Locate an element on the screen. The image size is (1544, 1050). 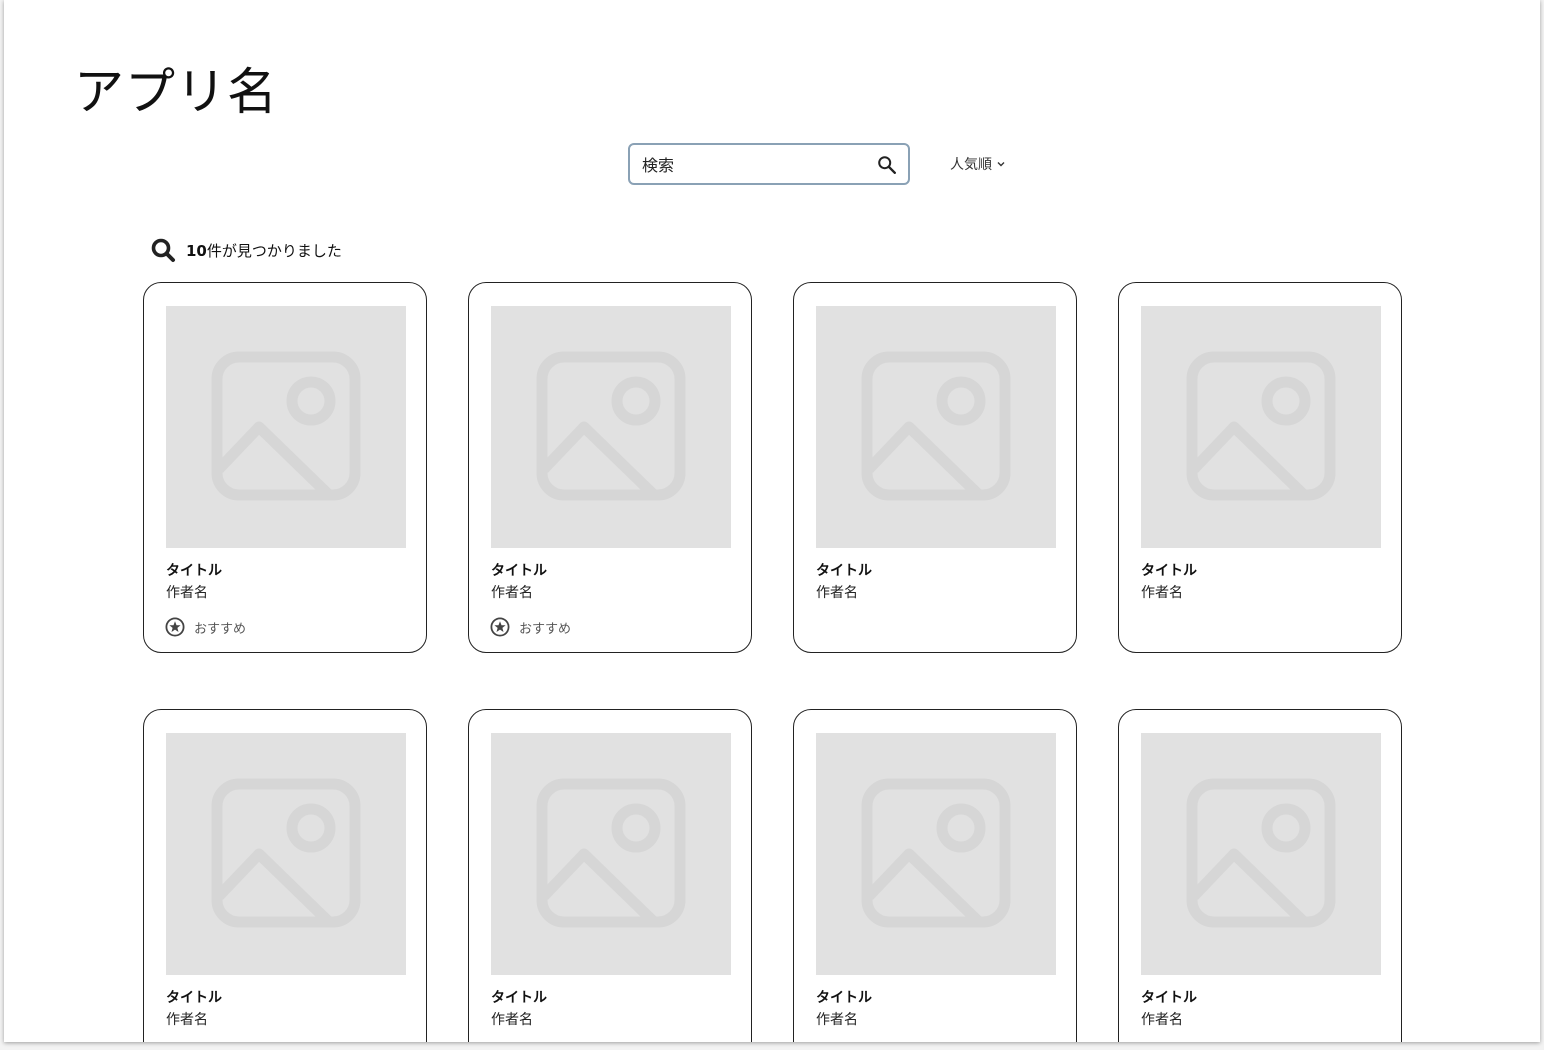
result-summary: 10件が見つかりました is located at coordinates (246, 250).